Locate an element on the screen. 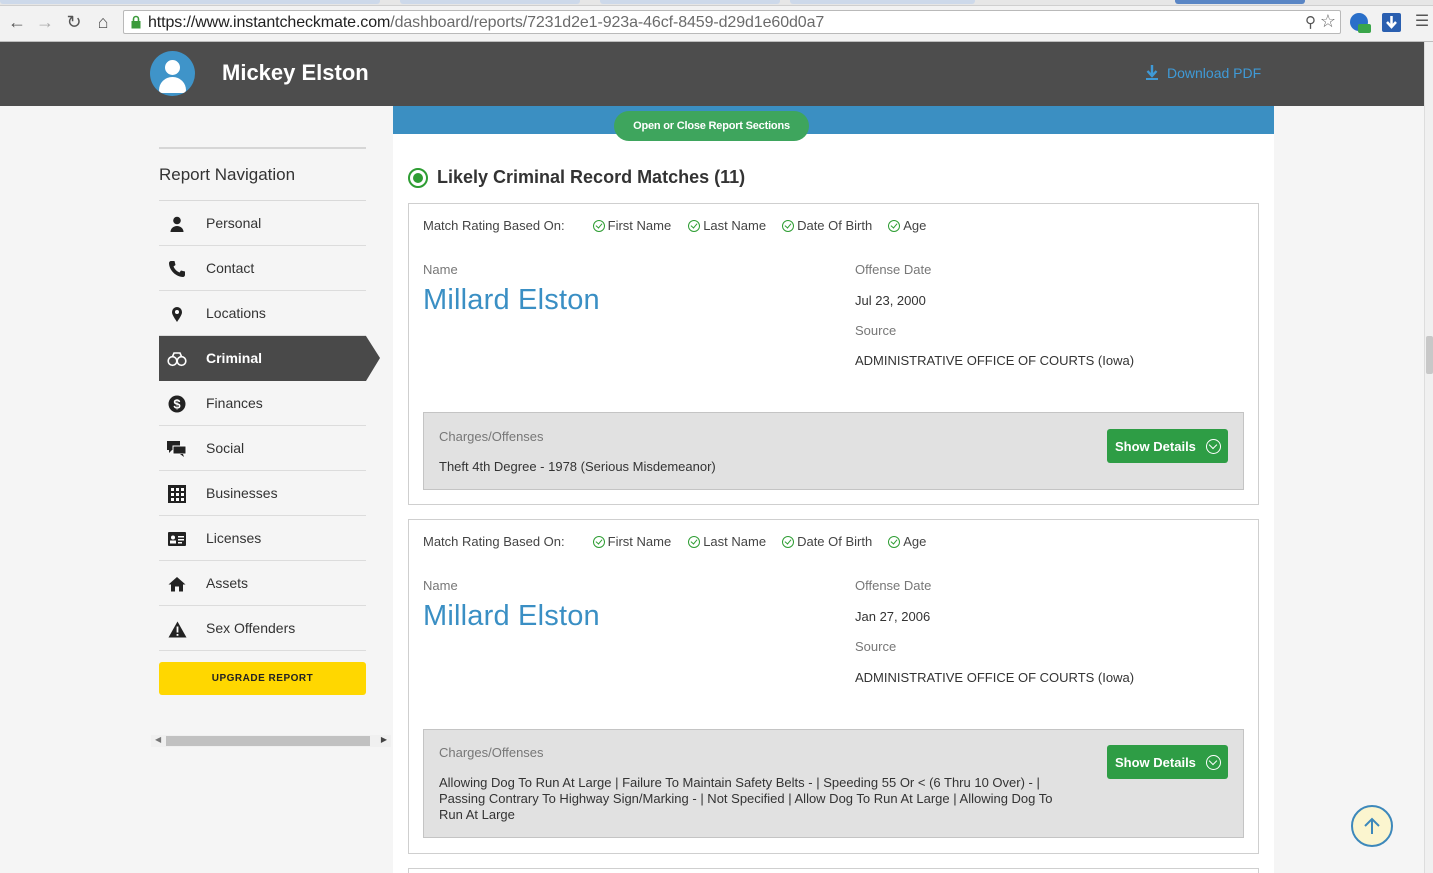 This screenshot has height=873, width=1433. sidebar-item-social: Social is located at coordinates (262, 448).